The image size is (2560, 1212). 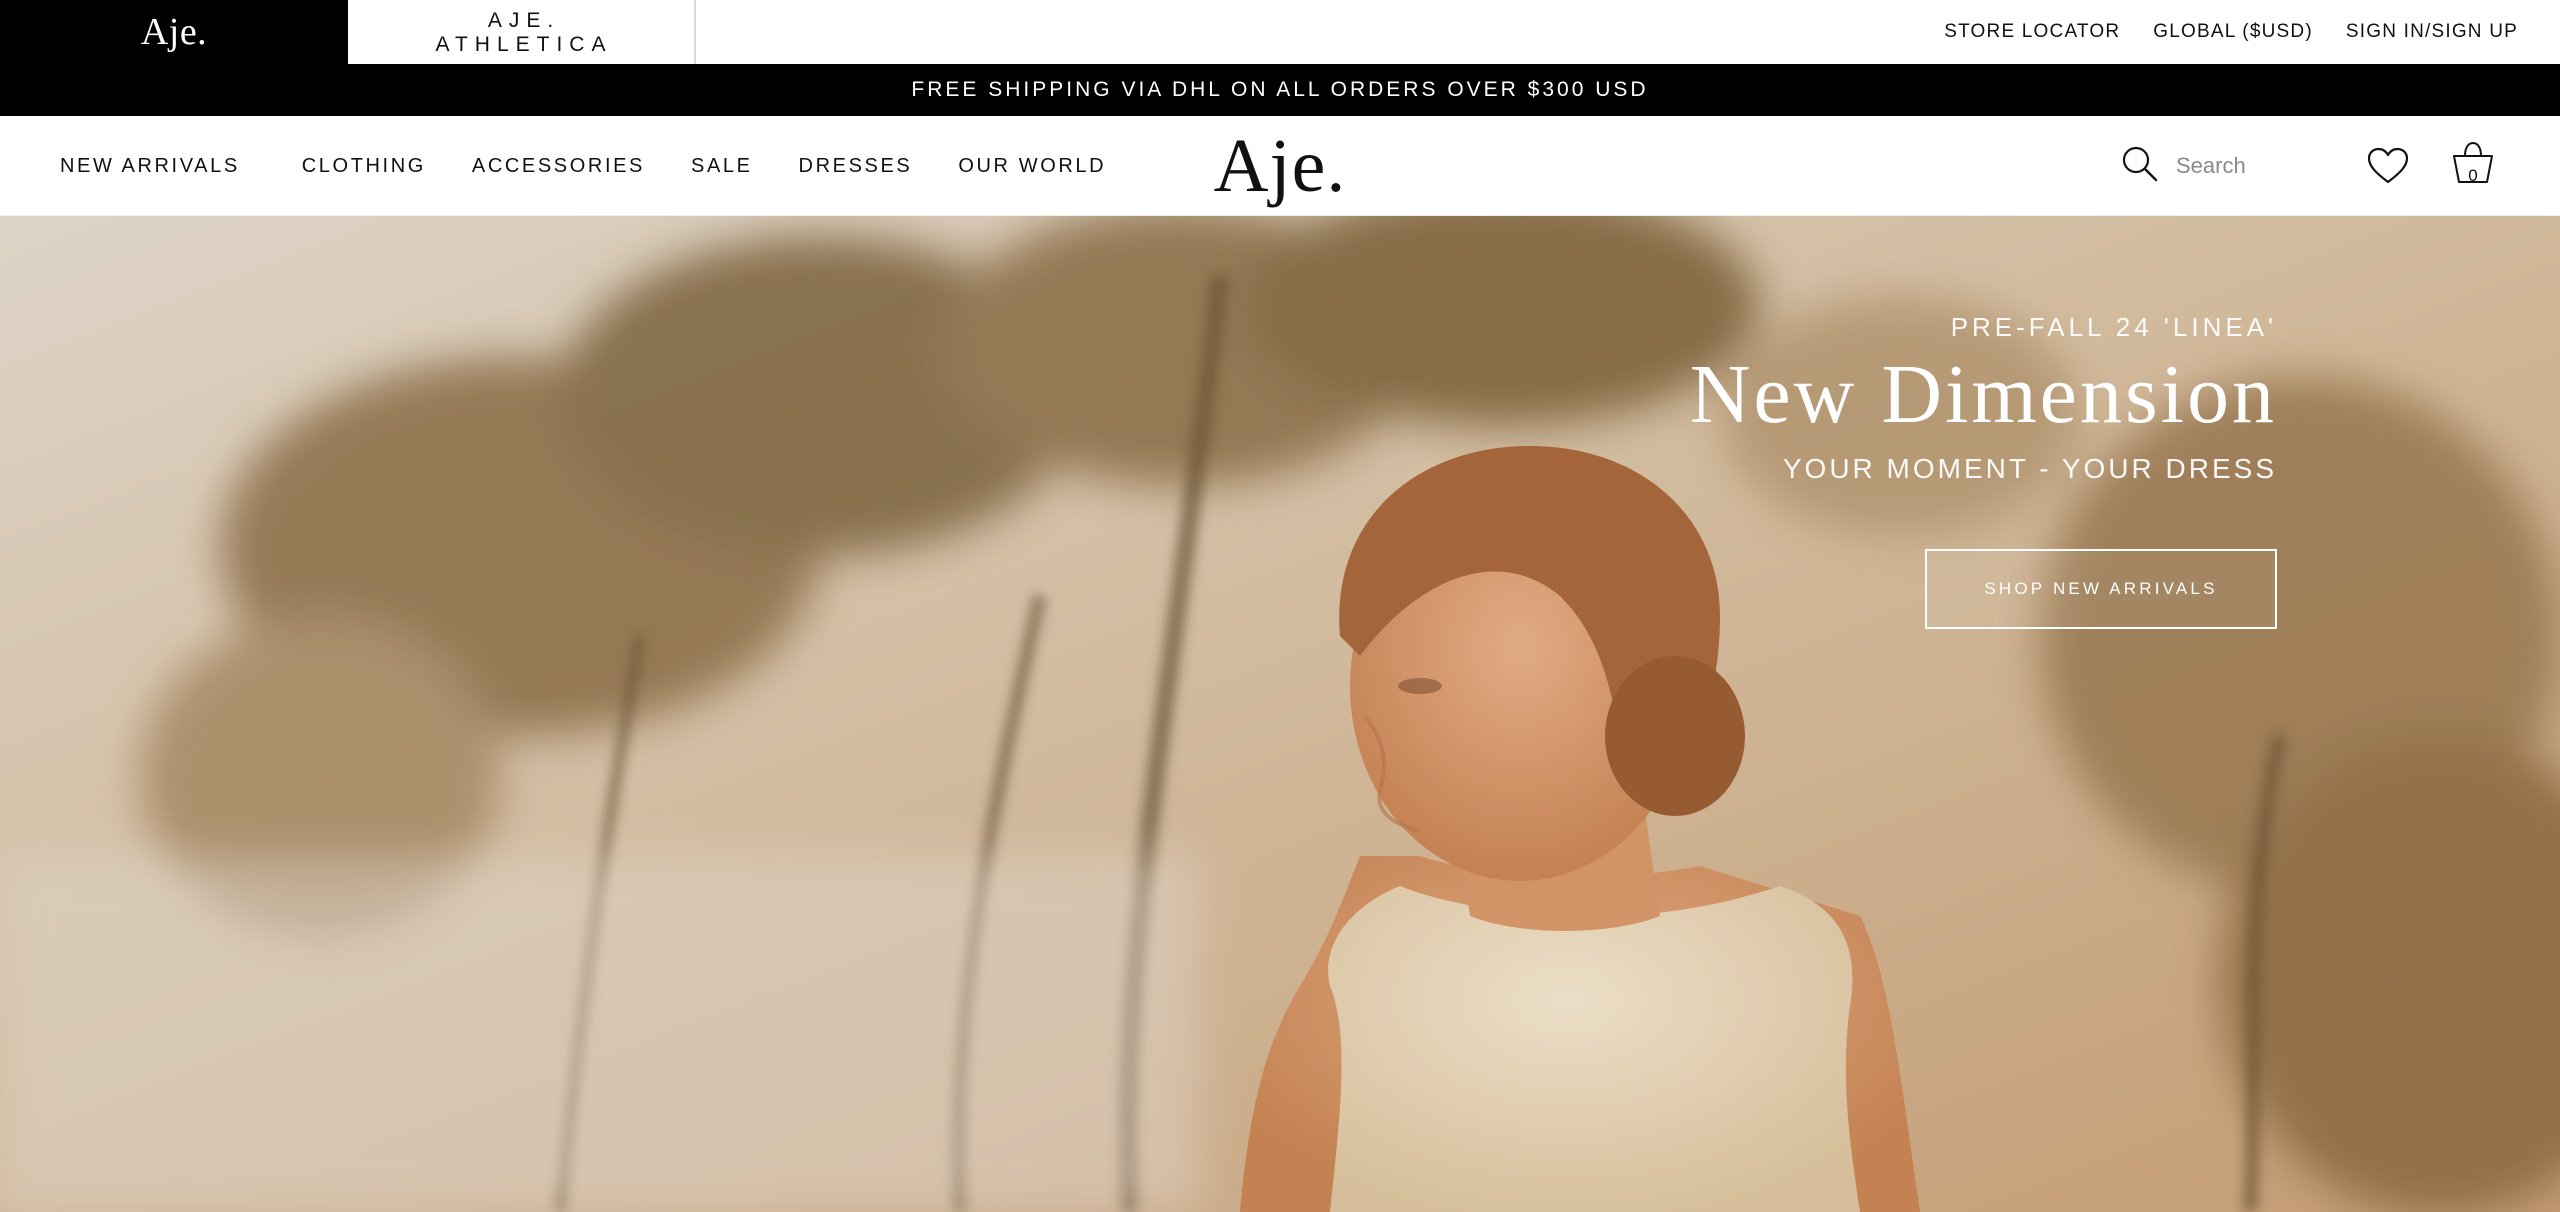 I want to click on nav-item-our-world: OUR WORLD, so click(x=1032, y=166).